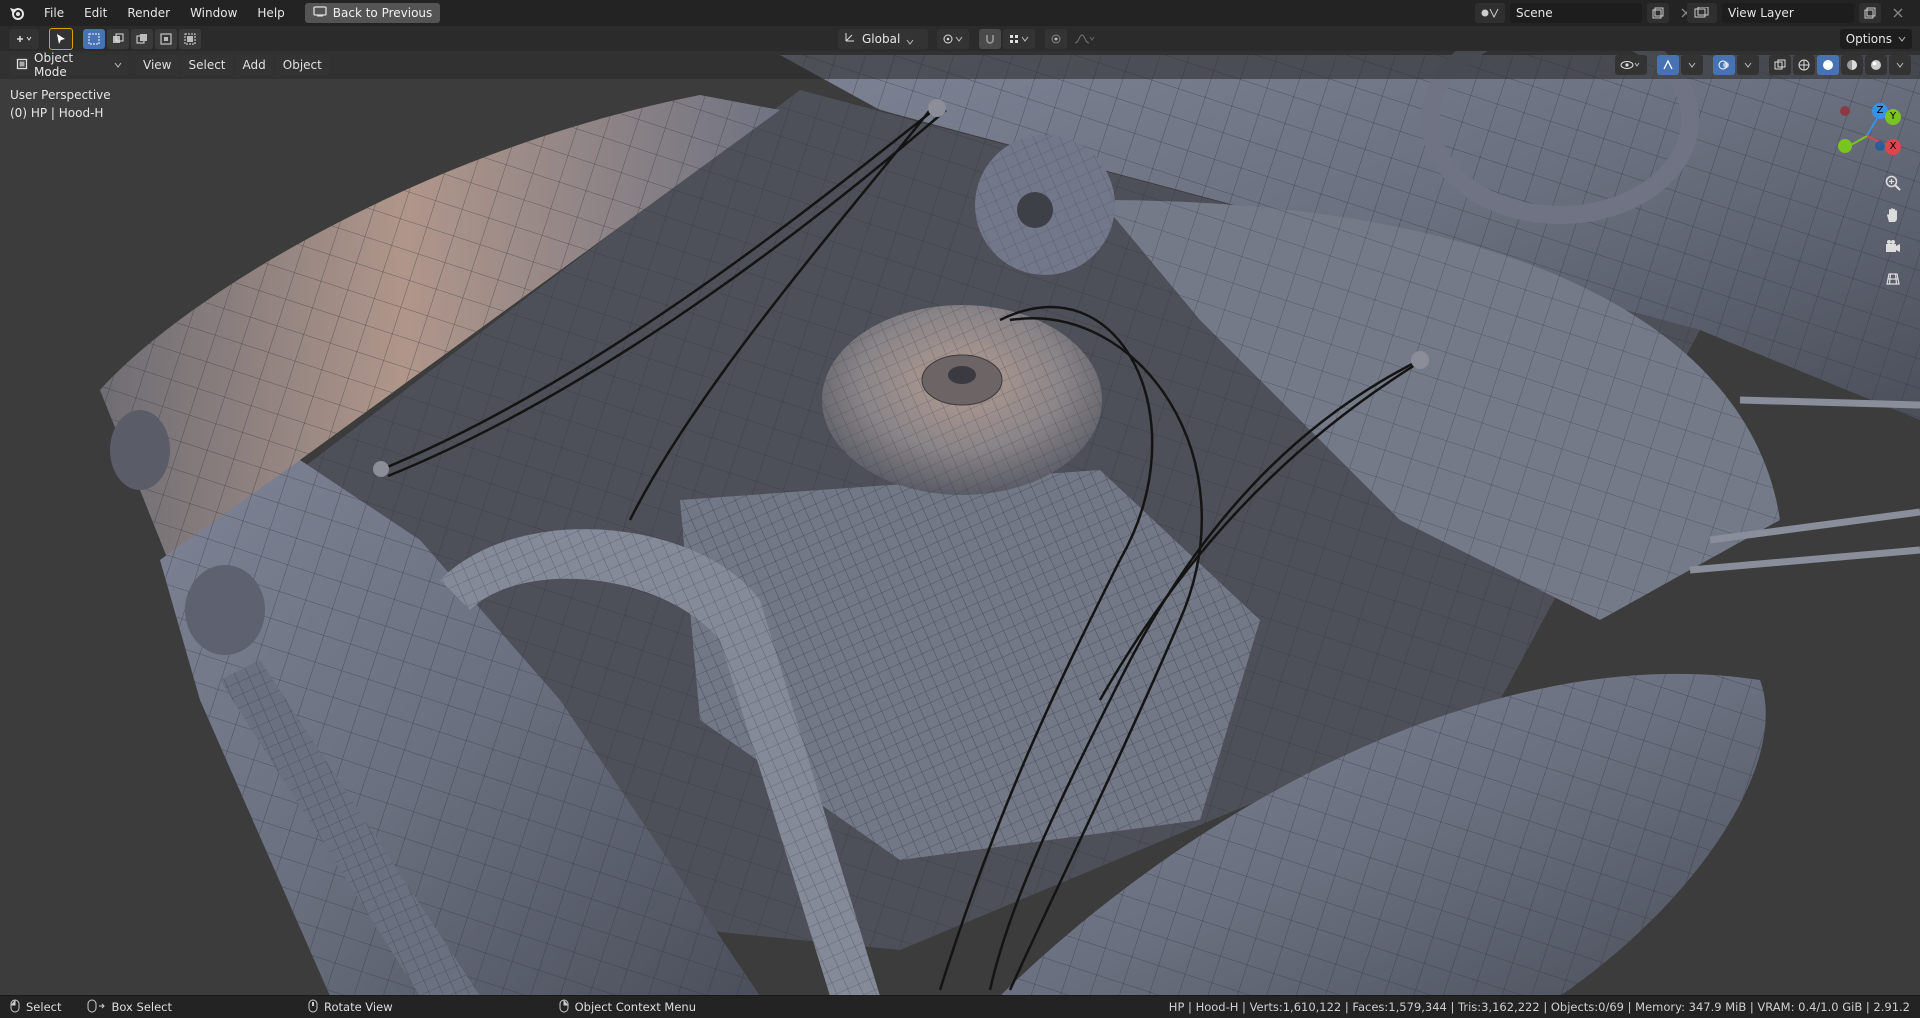 The width and height of the screenshot is (1920, 1018). Describe the element at coordinates (1692, 65) in the screenshot. I see `gizmo-options-icon` at that location.